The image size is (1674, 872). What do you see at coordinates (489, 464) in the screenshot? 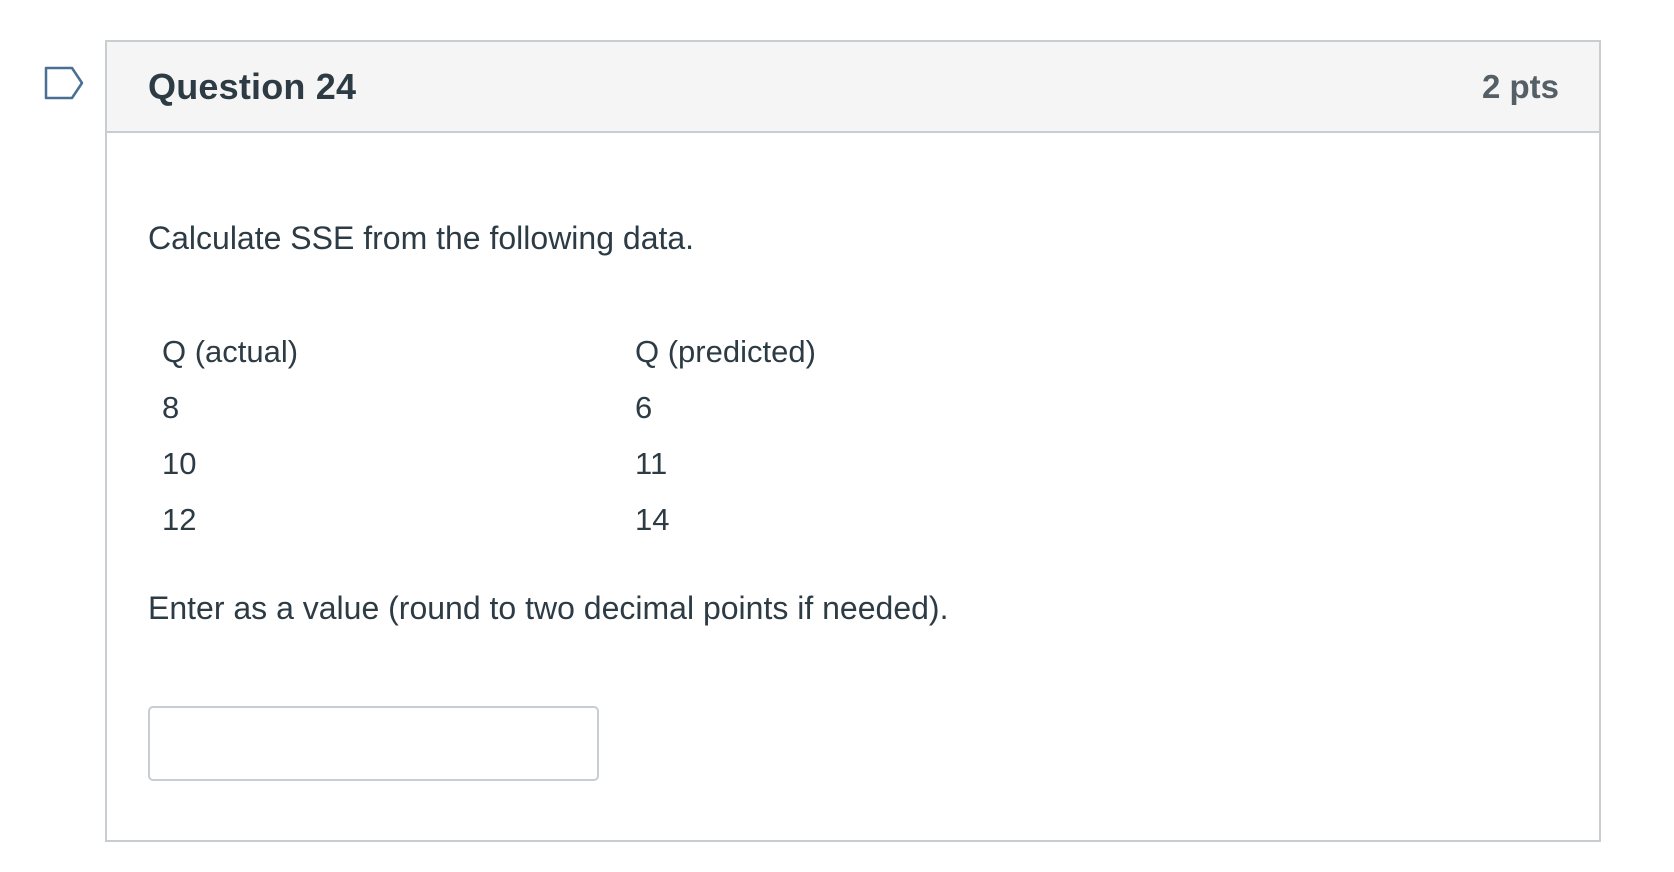
I see `table-row: 10 11` at bounding box center [489, 464].